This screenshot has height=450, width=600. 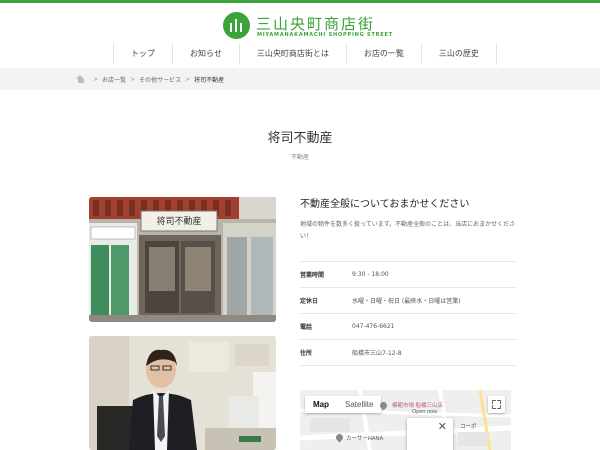 What do you see at coordinates (359, 404) in the screenshot?
I see `map-tab-satellite: Satellite` at bounding box center [359, 404].